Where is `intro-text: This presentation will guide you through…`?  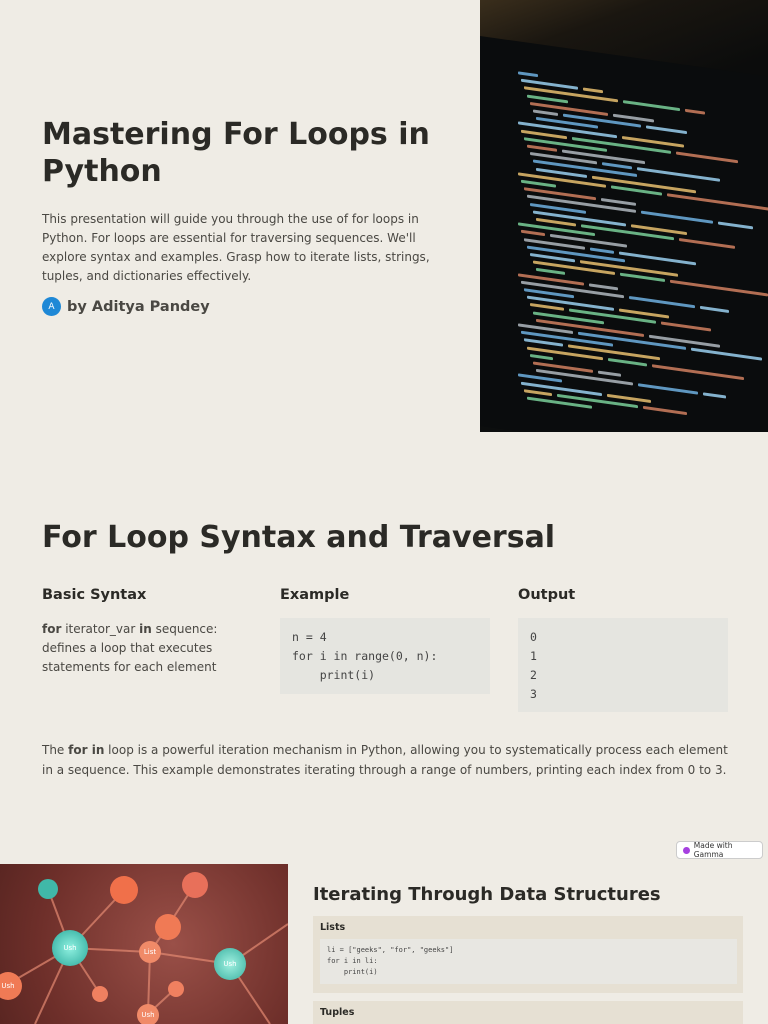
intro-text: This presentation will guide you through… is located at coordinates (236, 247).